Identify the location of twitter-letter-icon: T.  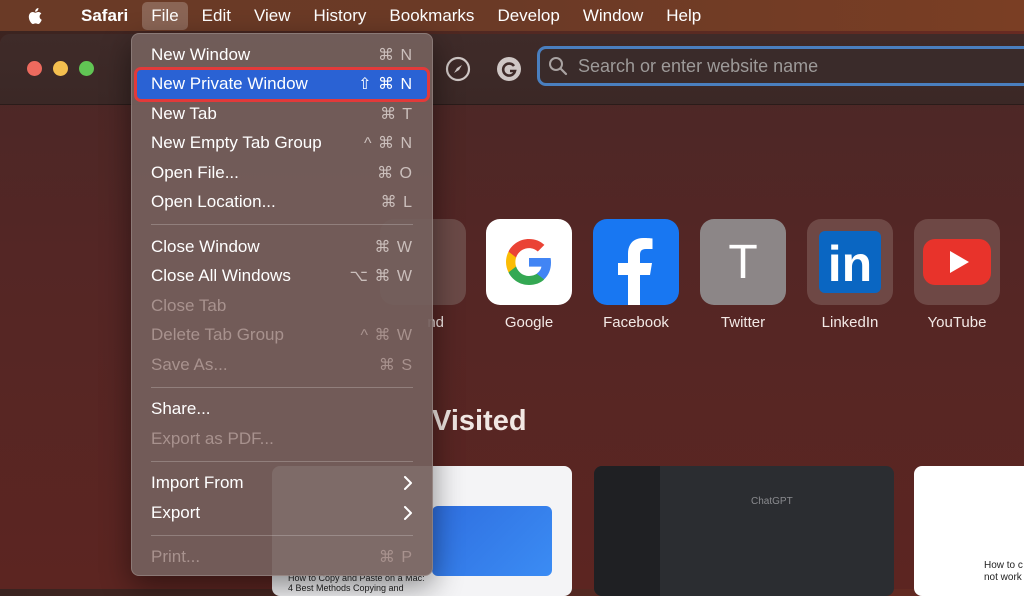
(743, 262).